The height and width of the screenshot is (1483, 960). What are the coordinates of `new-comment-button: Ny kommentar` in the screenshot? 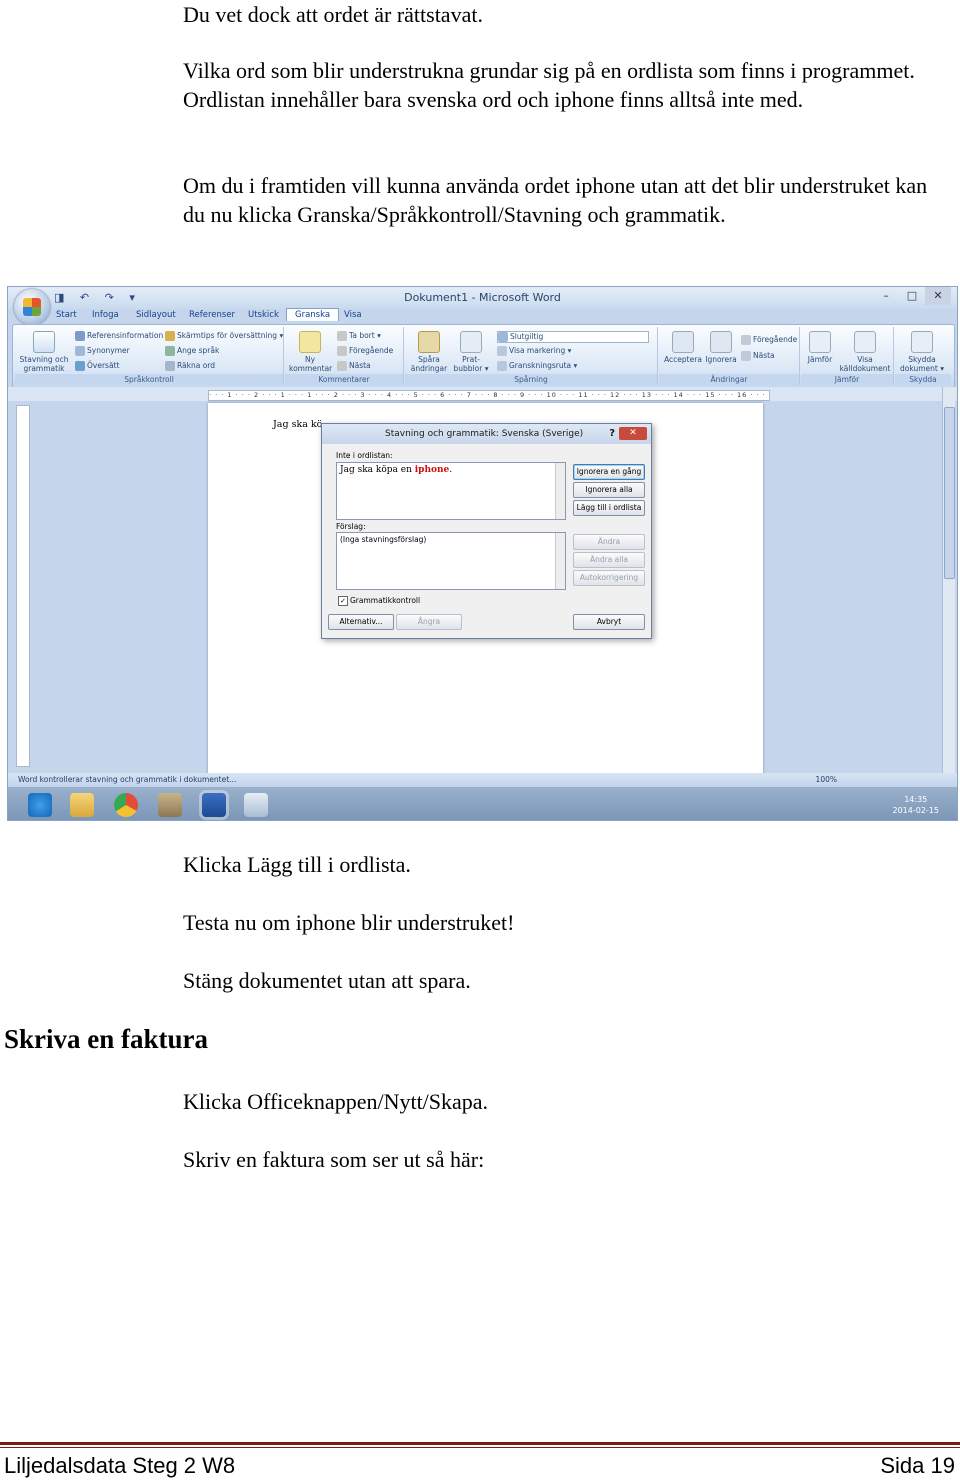 It's located at (310, 352).